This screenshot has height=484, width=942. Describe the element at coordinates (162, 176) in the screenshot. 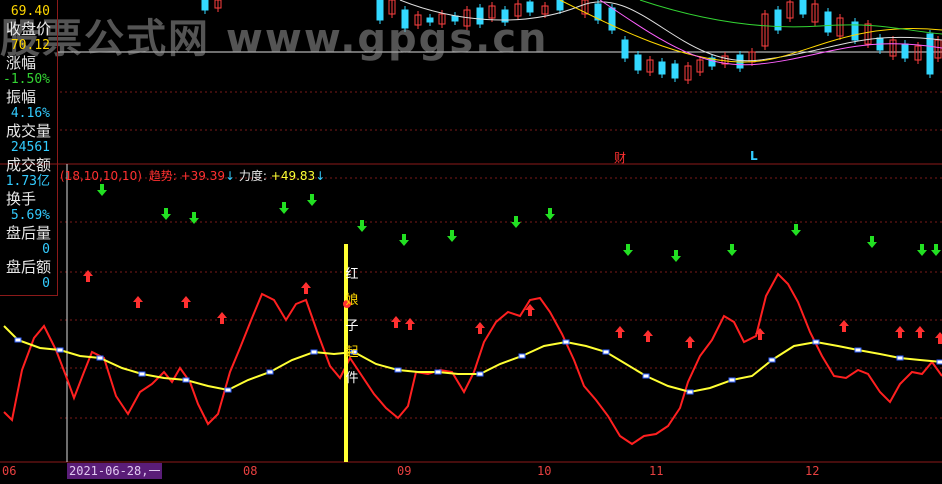

I see `trend-label: 趋势:` at that location.